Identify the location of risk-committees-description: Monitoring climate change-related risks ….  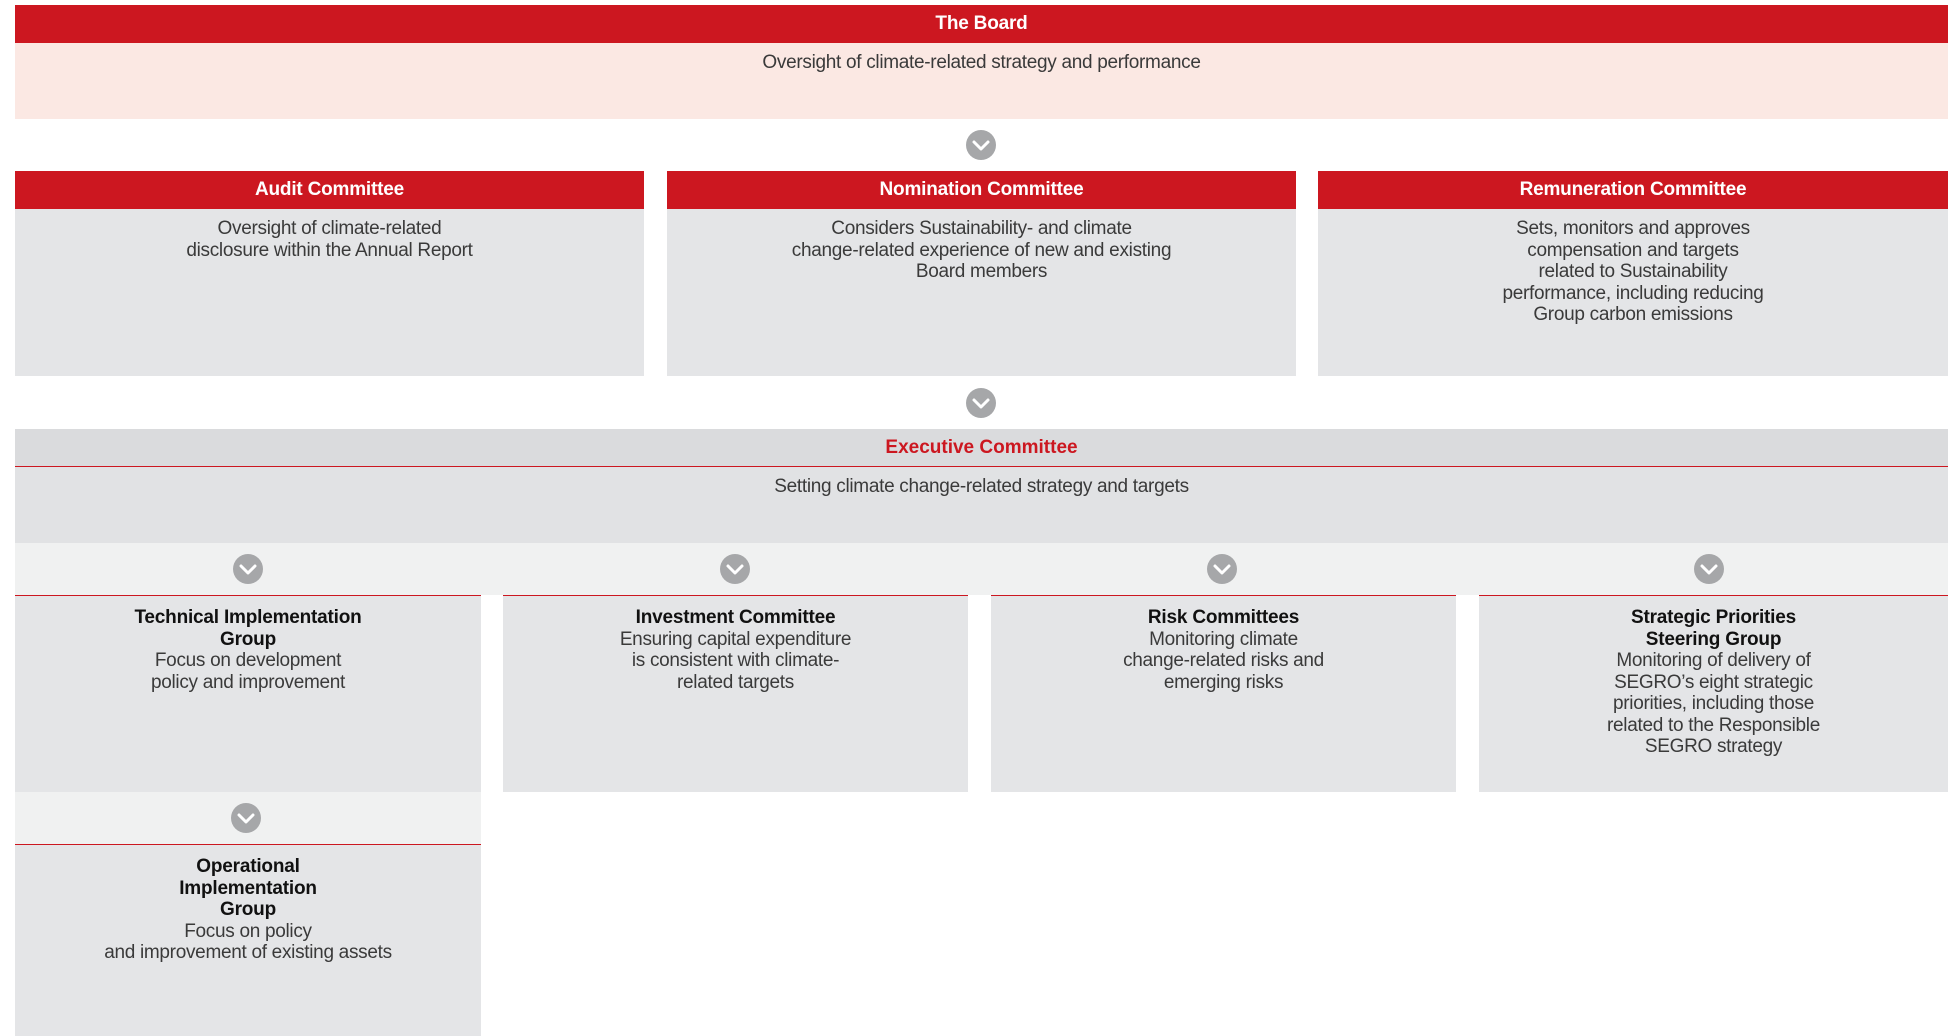
(1223, 660).